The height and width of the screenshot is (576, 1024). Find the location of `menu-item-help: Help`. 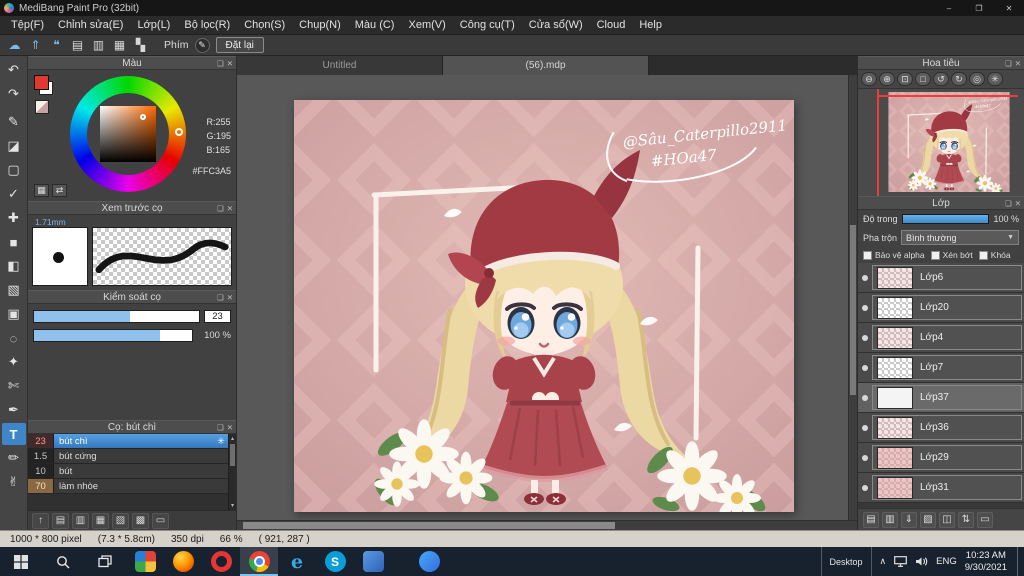

menu-item-help: Help is located at coordinates (650, 25).